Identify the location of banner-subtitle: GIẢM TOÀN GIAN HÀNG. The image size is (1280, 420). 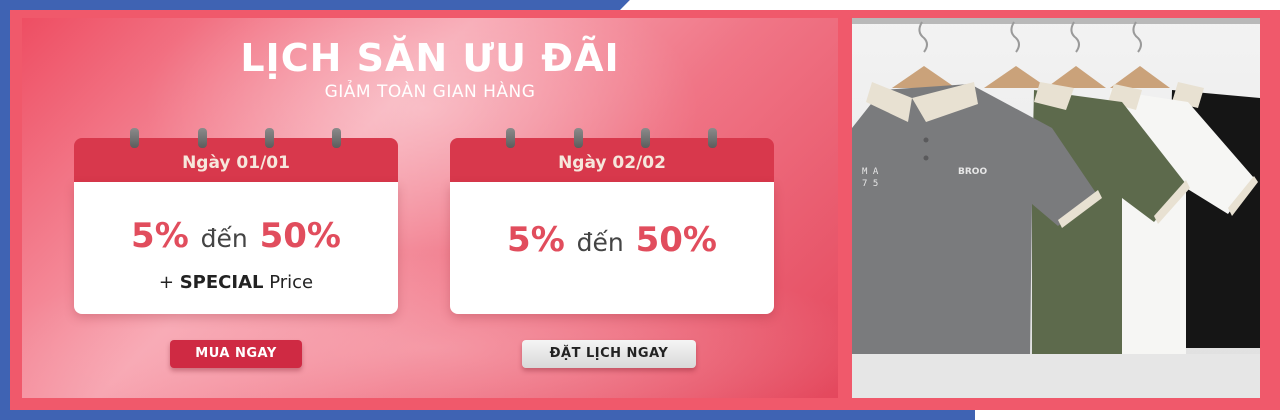
(430, 92).